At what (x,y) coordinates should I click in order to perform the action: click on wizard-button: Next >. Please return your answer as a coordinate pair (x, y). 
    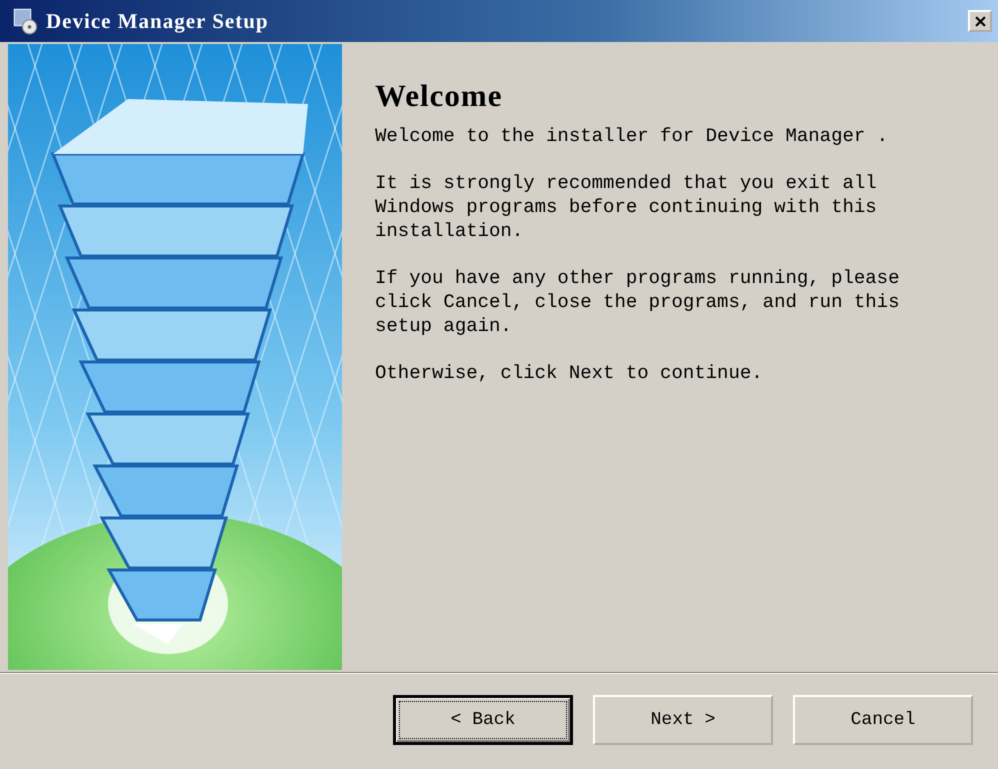
    Looking at the image, I should click on (683, 720).